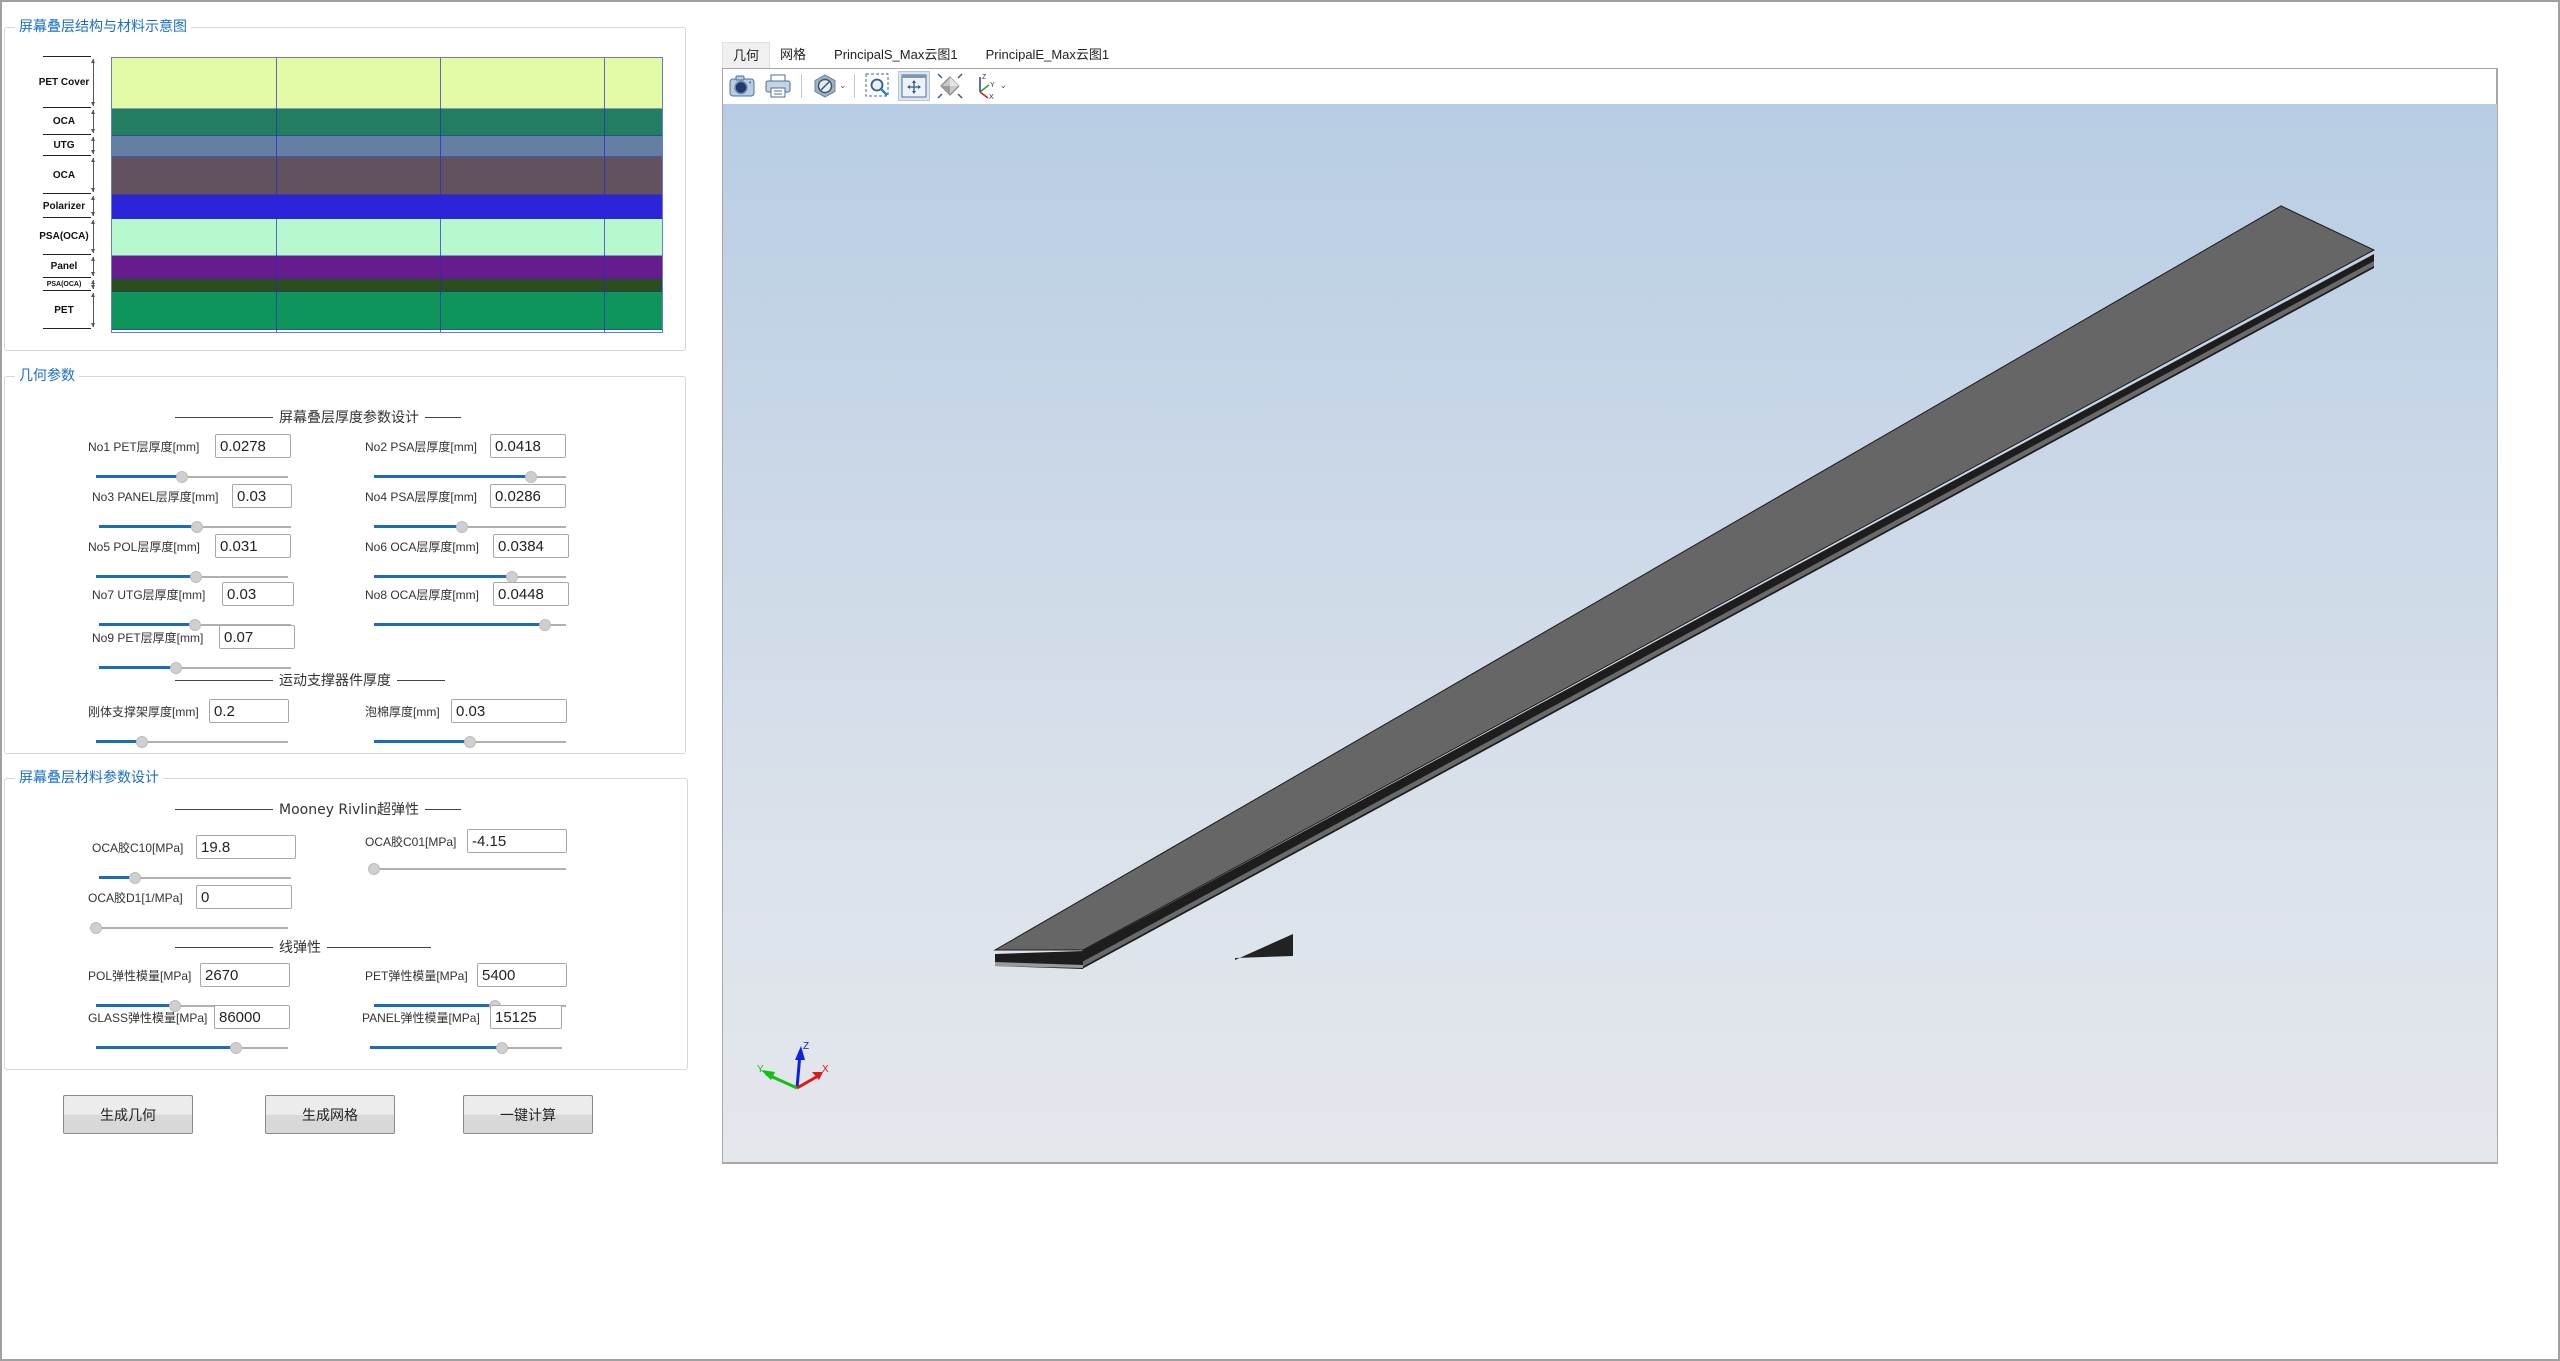 Image resolution: width=2560 pixels, height=1361 pixels. Describe the element at coordinates (128, 1114) in the screenshot. I see `generate-geometry-button: 生成几何` at that location.